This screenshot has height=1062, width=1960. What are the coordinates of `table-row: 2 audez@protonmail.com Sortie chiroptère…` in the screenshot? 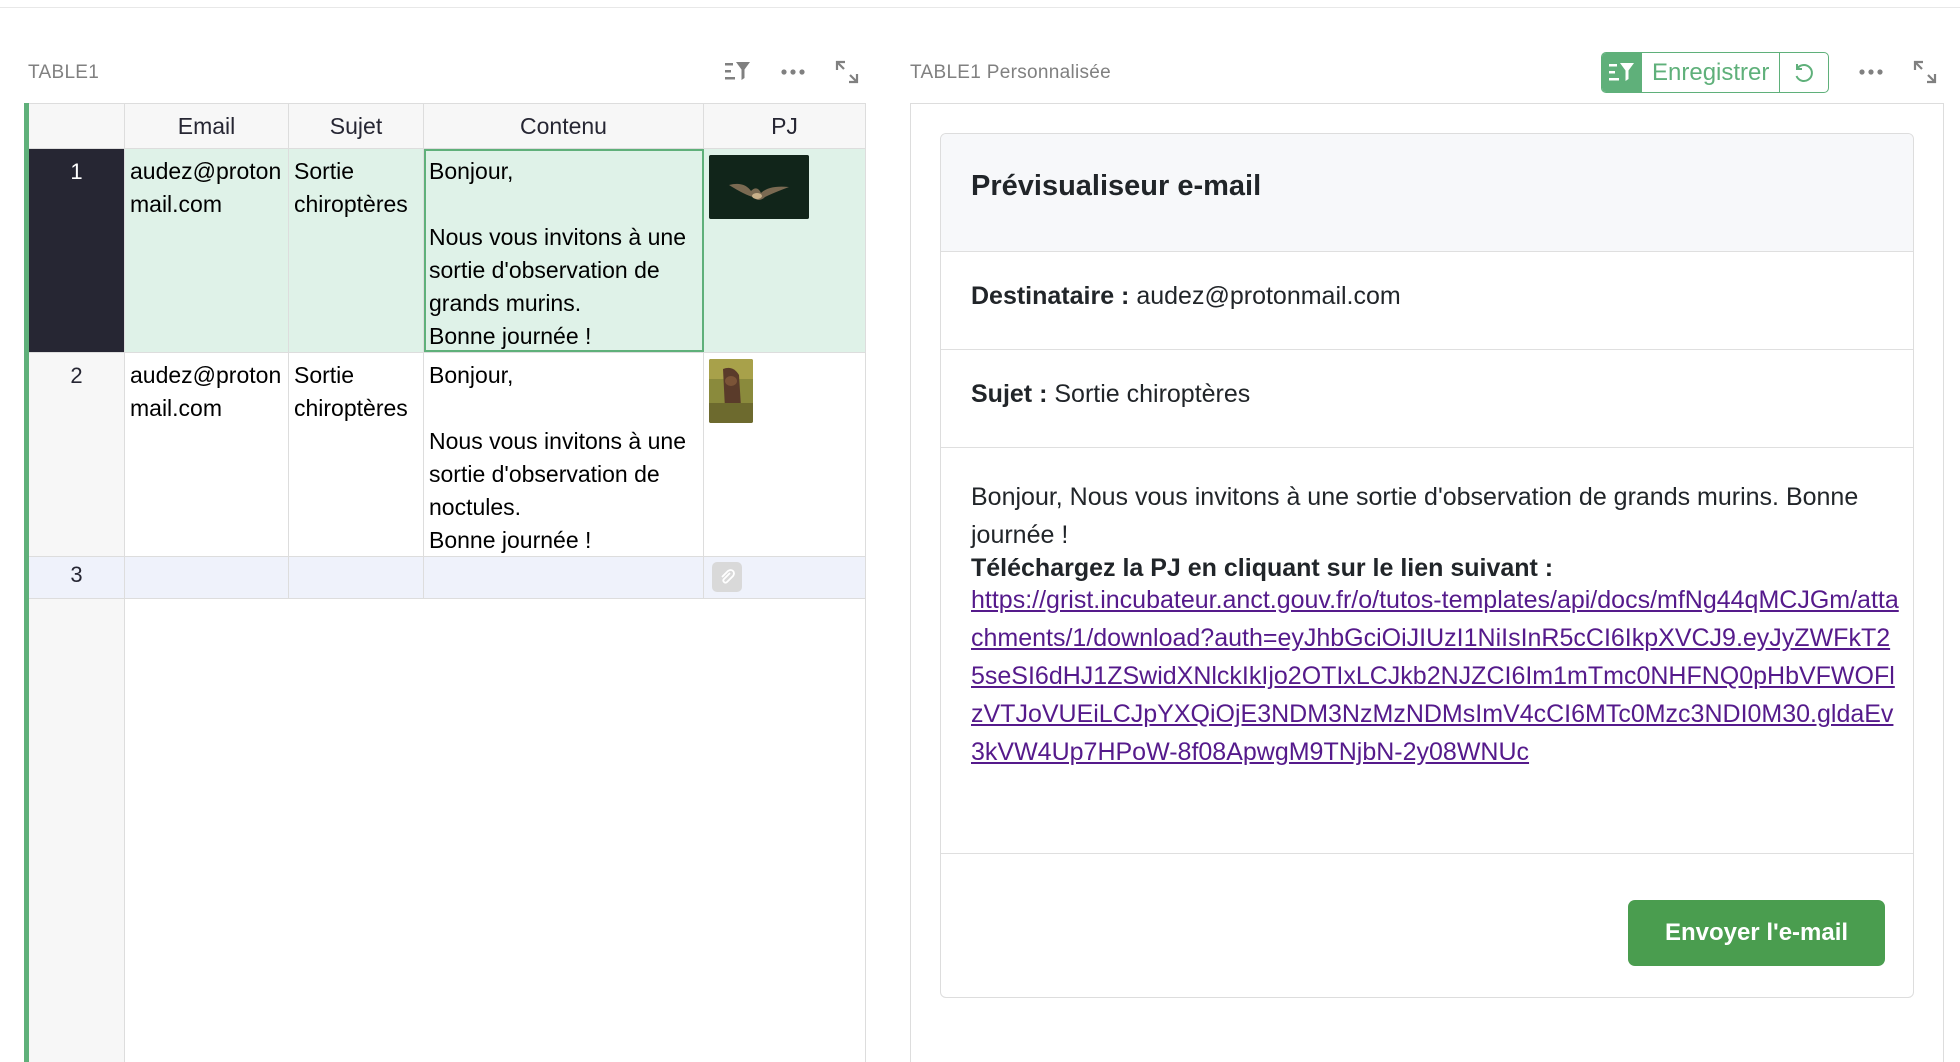 It's located at (447, 455).